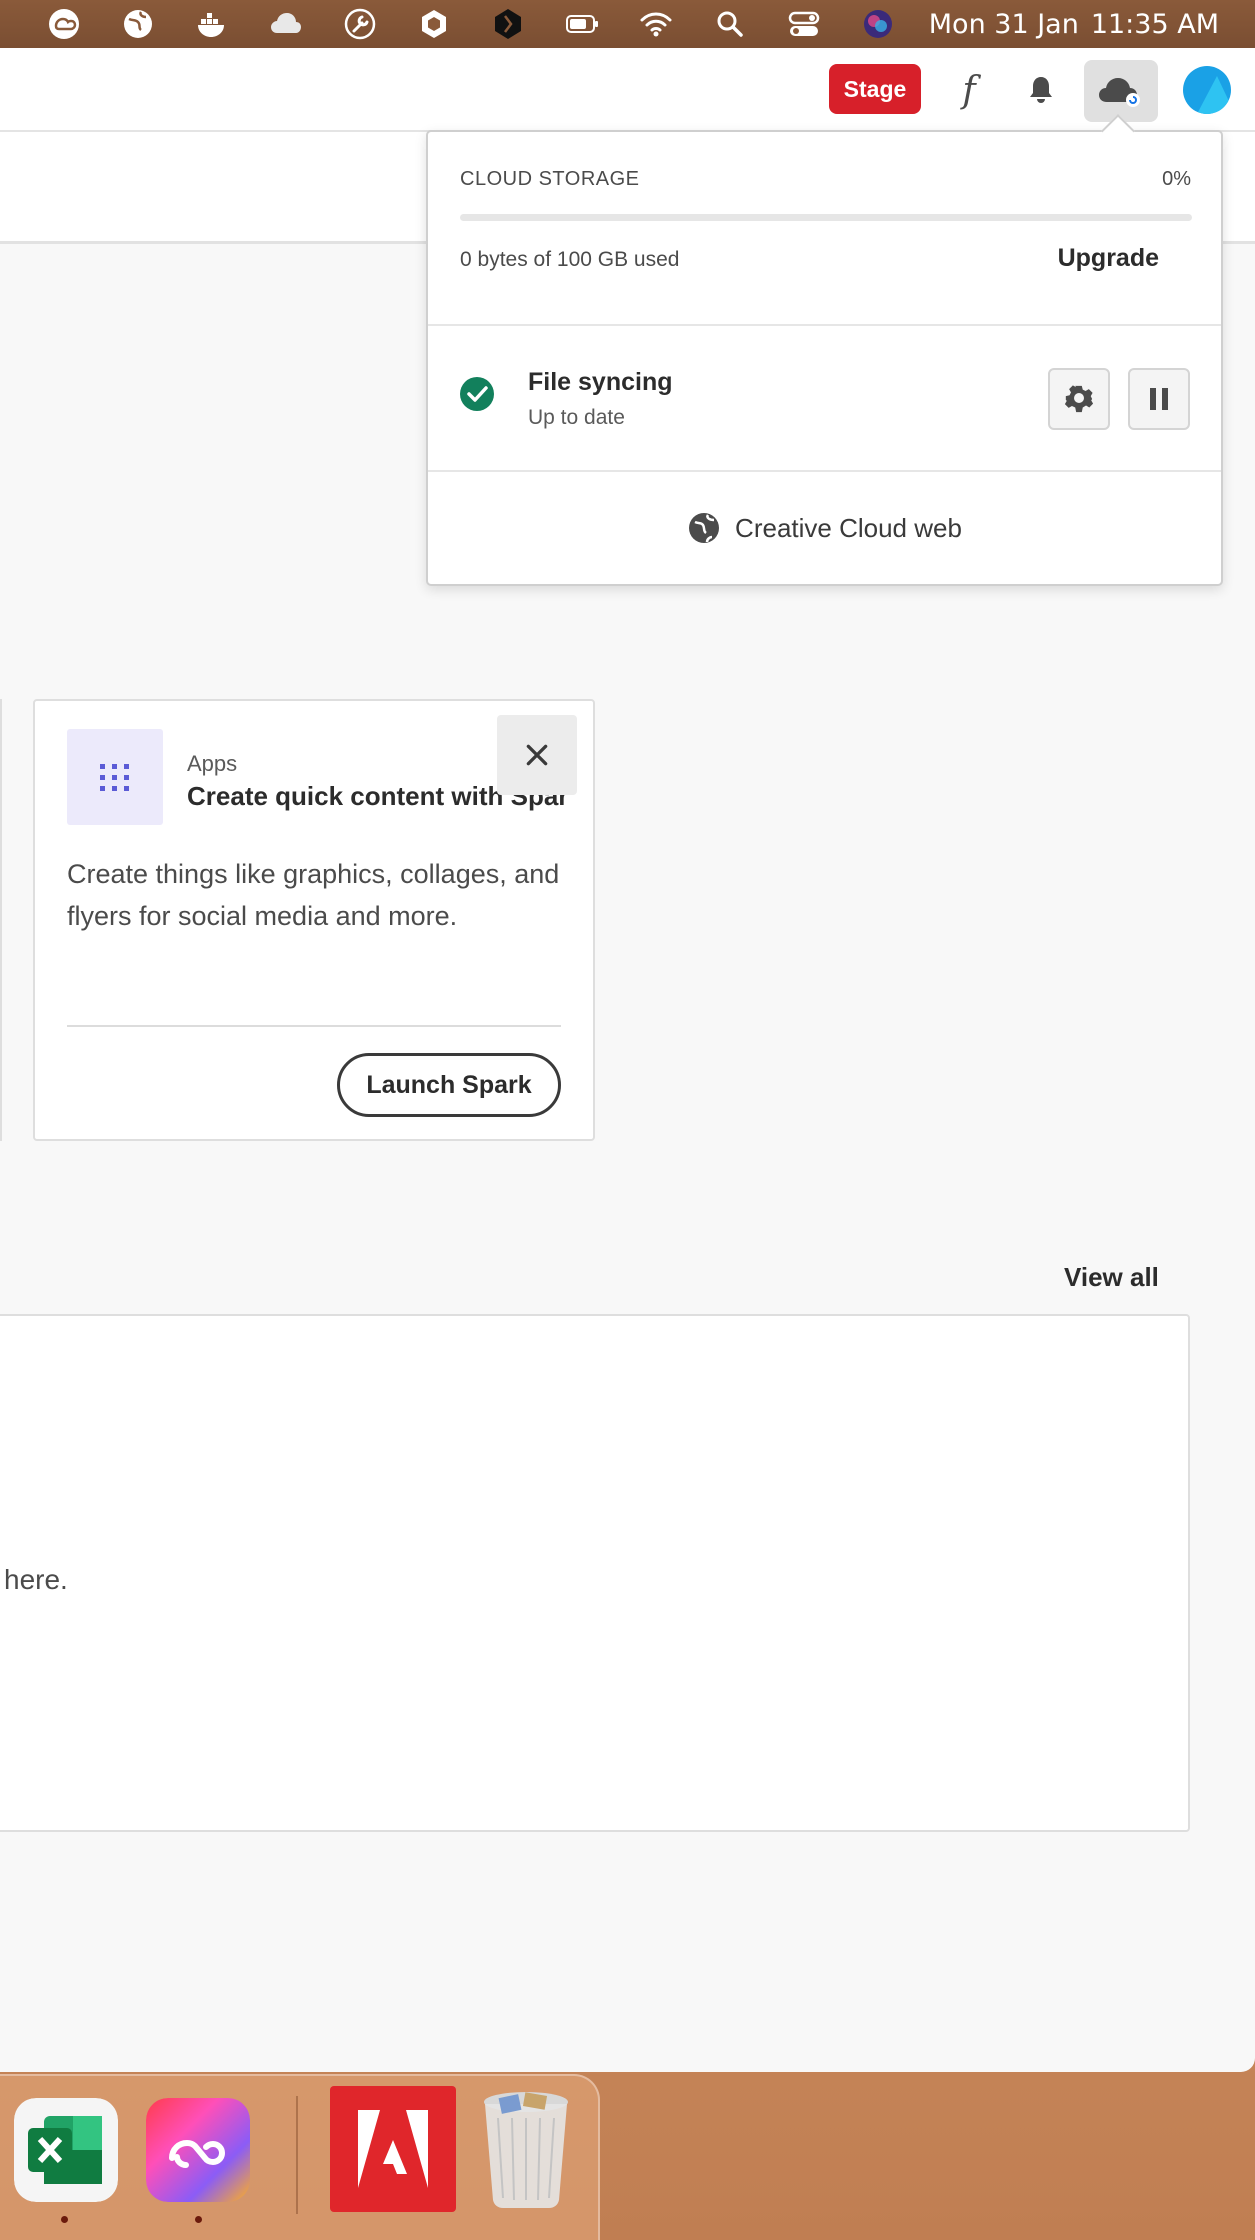 This screenshot has width=1255, height=2240. Describe the element at coordinates (848, 527) in the screenshot. I see `creative-cloud-web-label: Creative Cloud web` at that location.